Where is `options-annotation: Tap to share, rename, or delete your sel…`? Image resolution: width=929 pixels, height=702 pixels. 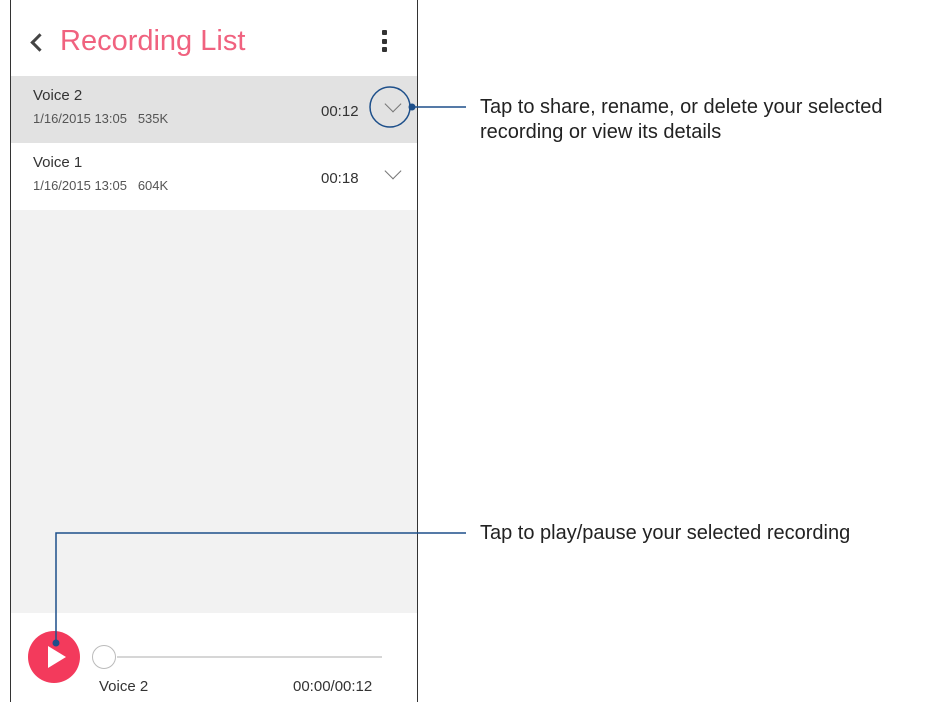 options-annotation: Tap to share, rename, or delete your sel… is located at coordinates (681, 120).